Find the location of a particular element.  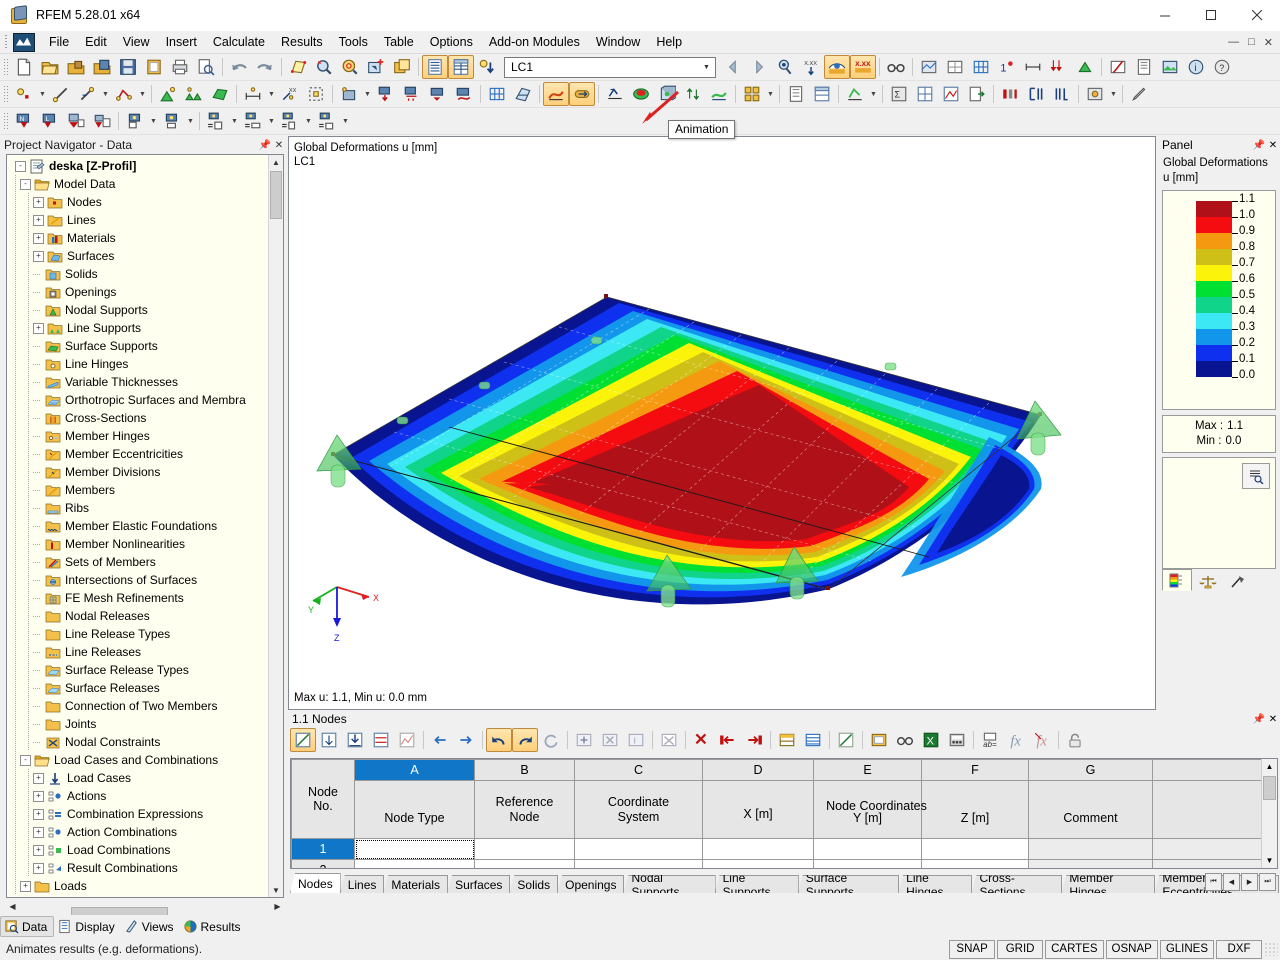

table-glasses-icon is located at coordinates (905, 740).